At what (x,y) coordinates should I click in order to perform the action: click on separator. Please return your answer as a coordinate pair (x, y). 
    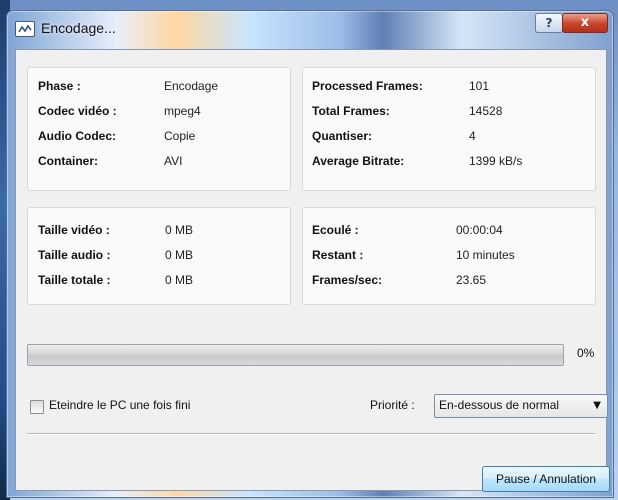
    Looking at the image, I should click on (311, 434).